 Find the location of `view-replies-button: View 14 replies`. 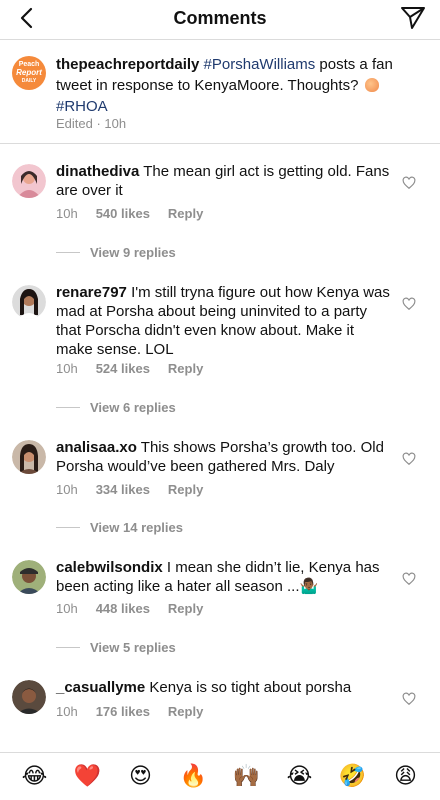

view-replies-button: View 14 replies is located at coordinates (119, 527).